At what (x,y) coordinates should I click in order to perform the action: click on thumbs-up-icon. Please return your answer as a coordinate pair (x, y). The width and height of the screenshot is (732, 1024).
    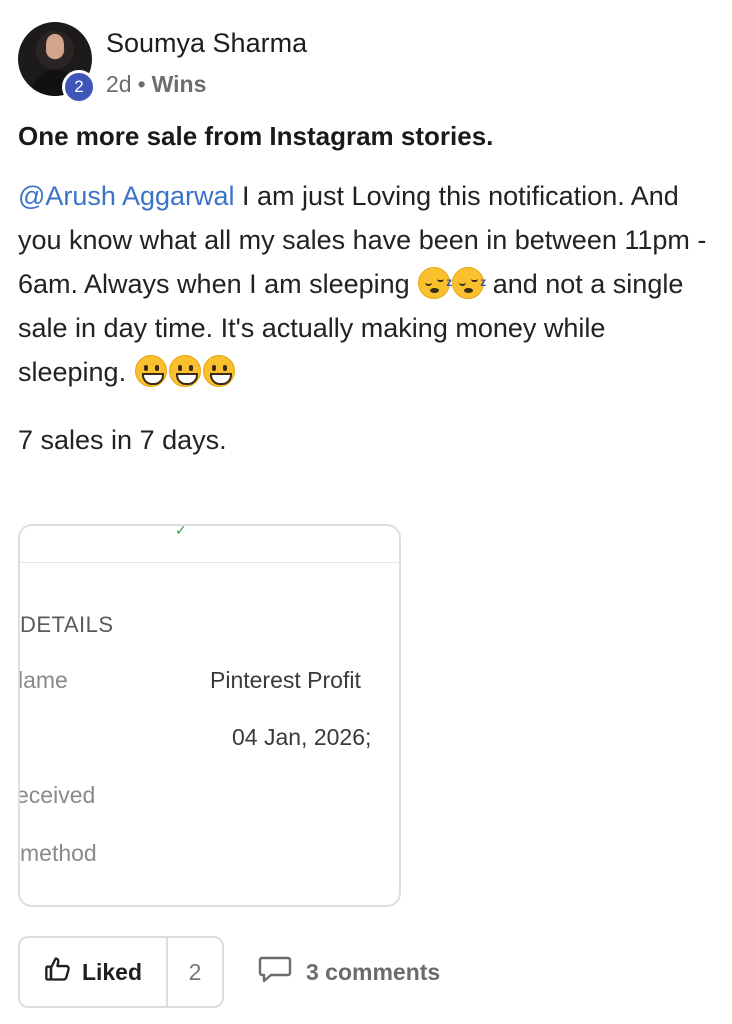
    Looking at the image, I should click on (58, 972).